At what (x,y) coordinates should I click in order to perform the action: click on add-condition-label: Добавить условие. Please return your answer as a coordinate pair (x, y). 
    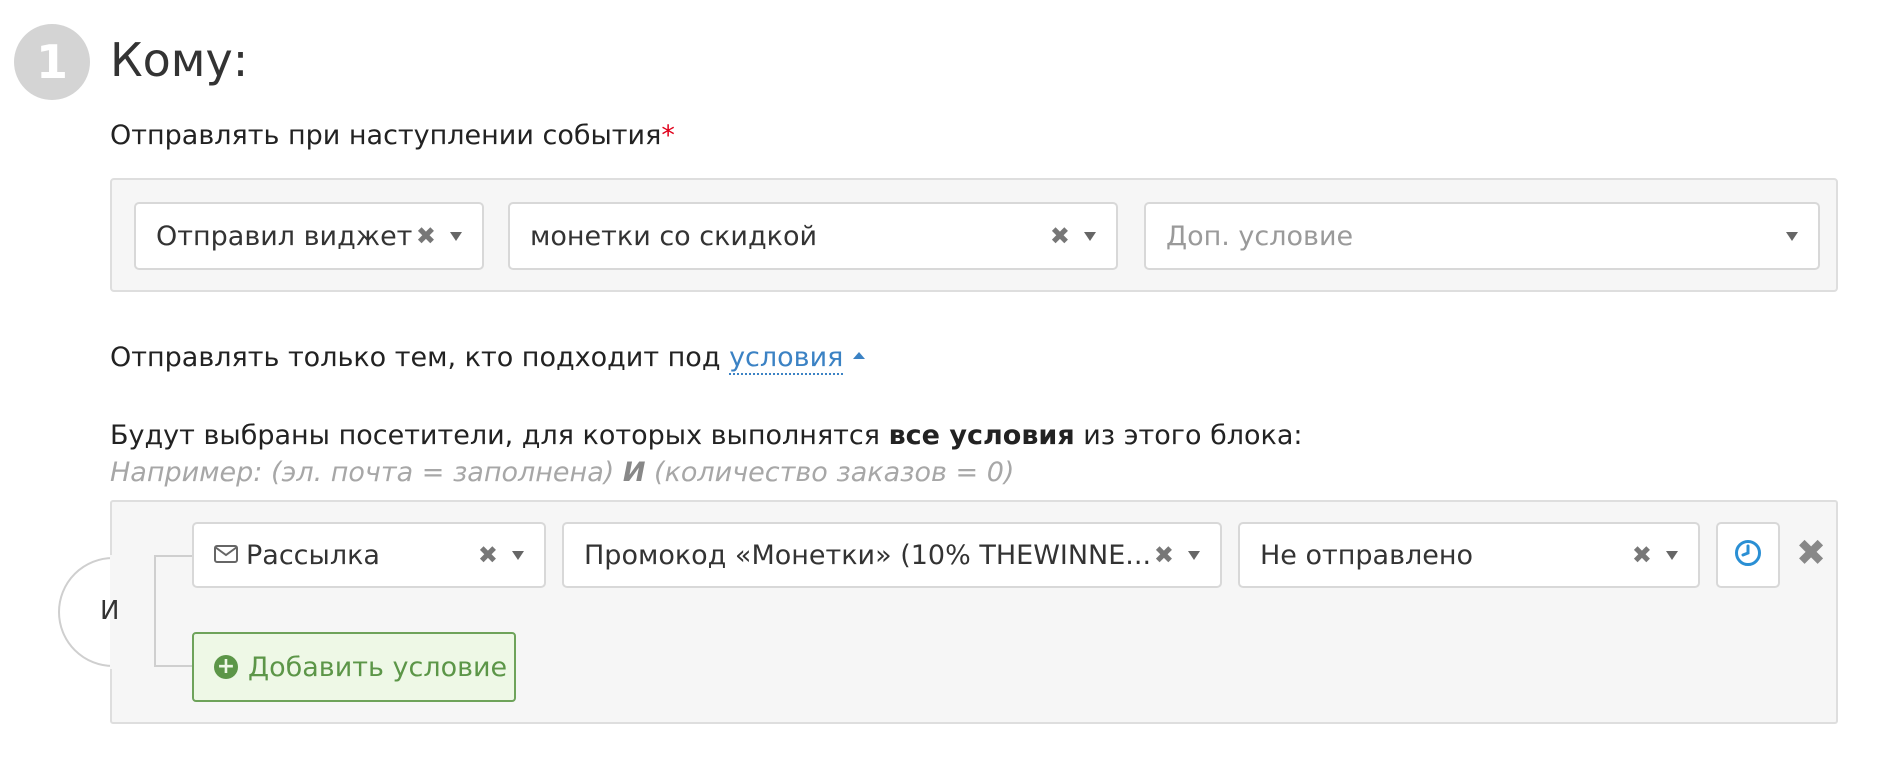
    Looking at the image, I should click on (378, 667).